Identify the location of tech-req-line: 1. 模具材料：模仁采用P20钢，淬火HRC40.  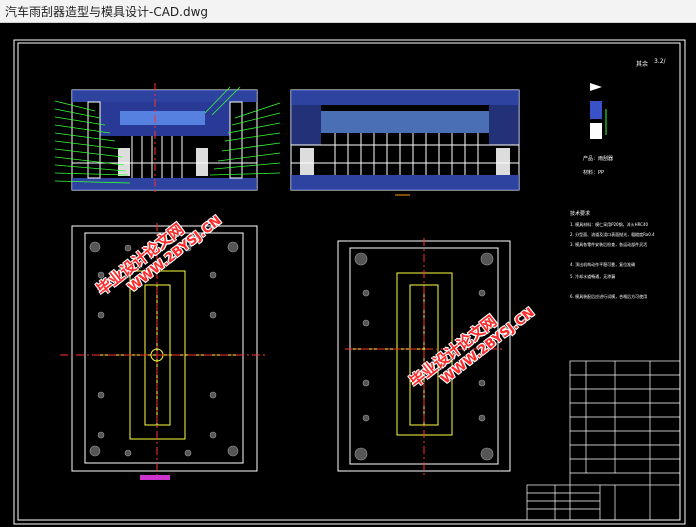
(609, 224).